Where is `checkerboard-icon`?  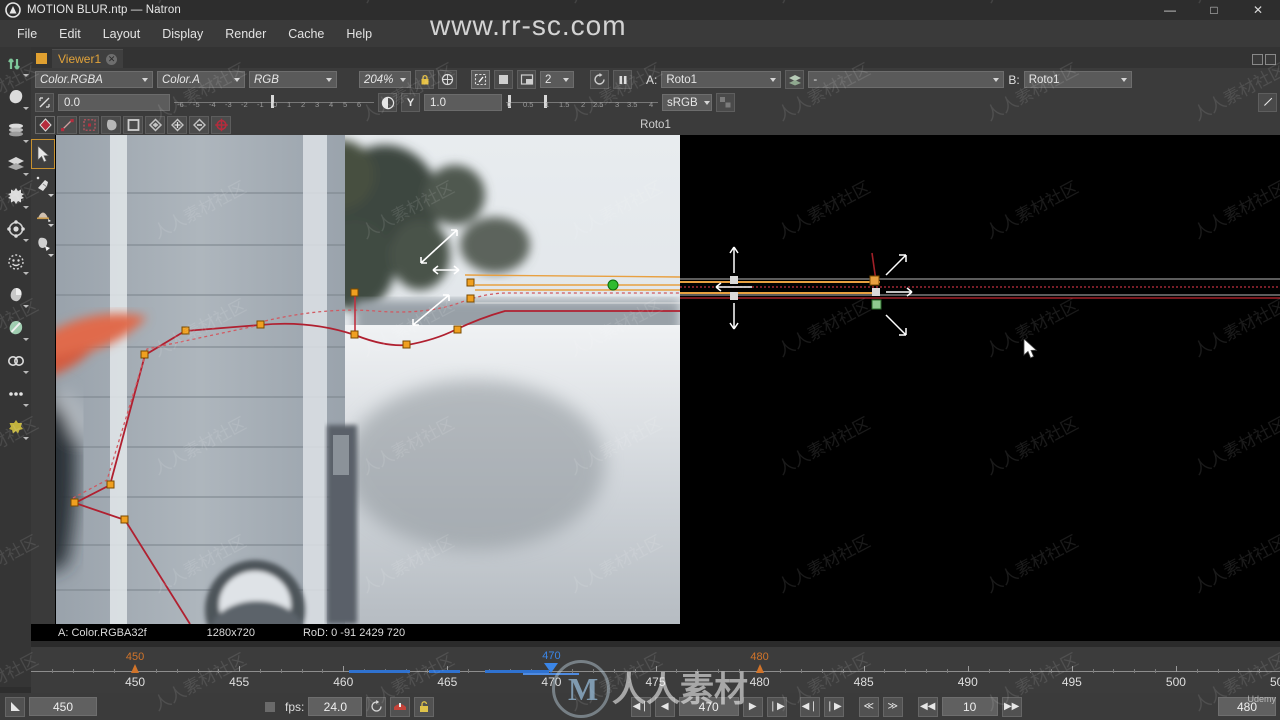
checkerboard-icon is located at coordinates (725, 102).